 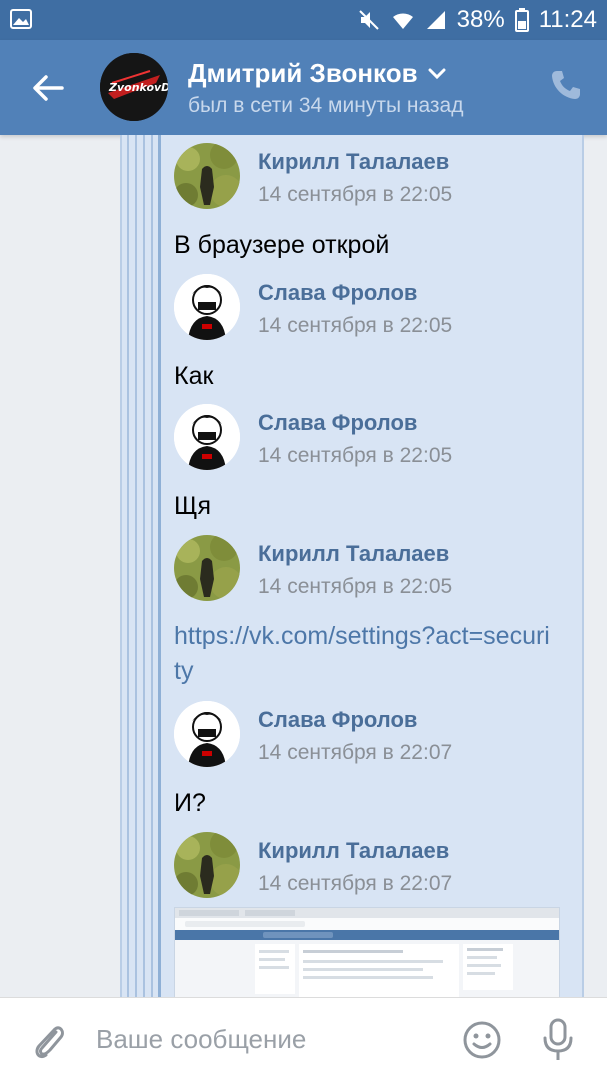 What do you see at coordinates (437, 74) in the screenshot?
I see `chevron-down-icon` at bounding box center [437, 74].